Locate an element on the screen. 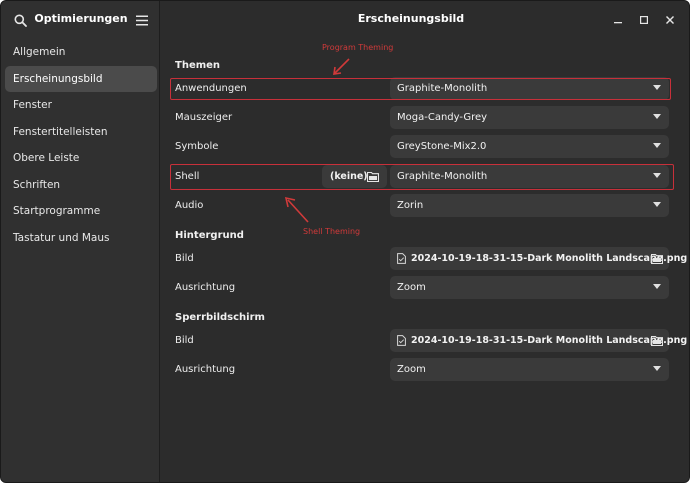  hamburger-menu-icon is located at coordinates (142, 20).